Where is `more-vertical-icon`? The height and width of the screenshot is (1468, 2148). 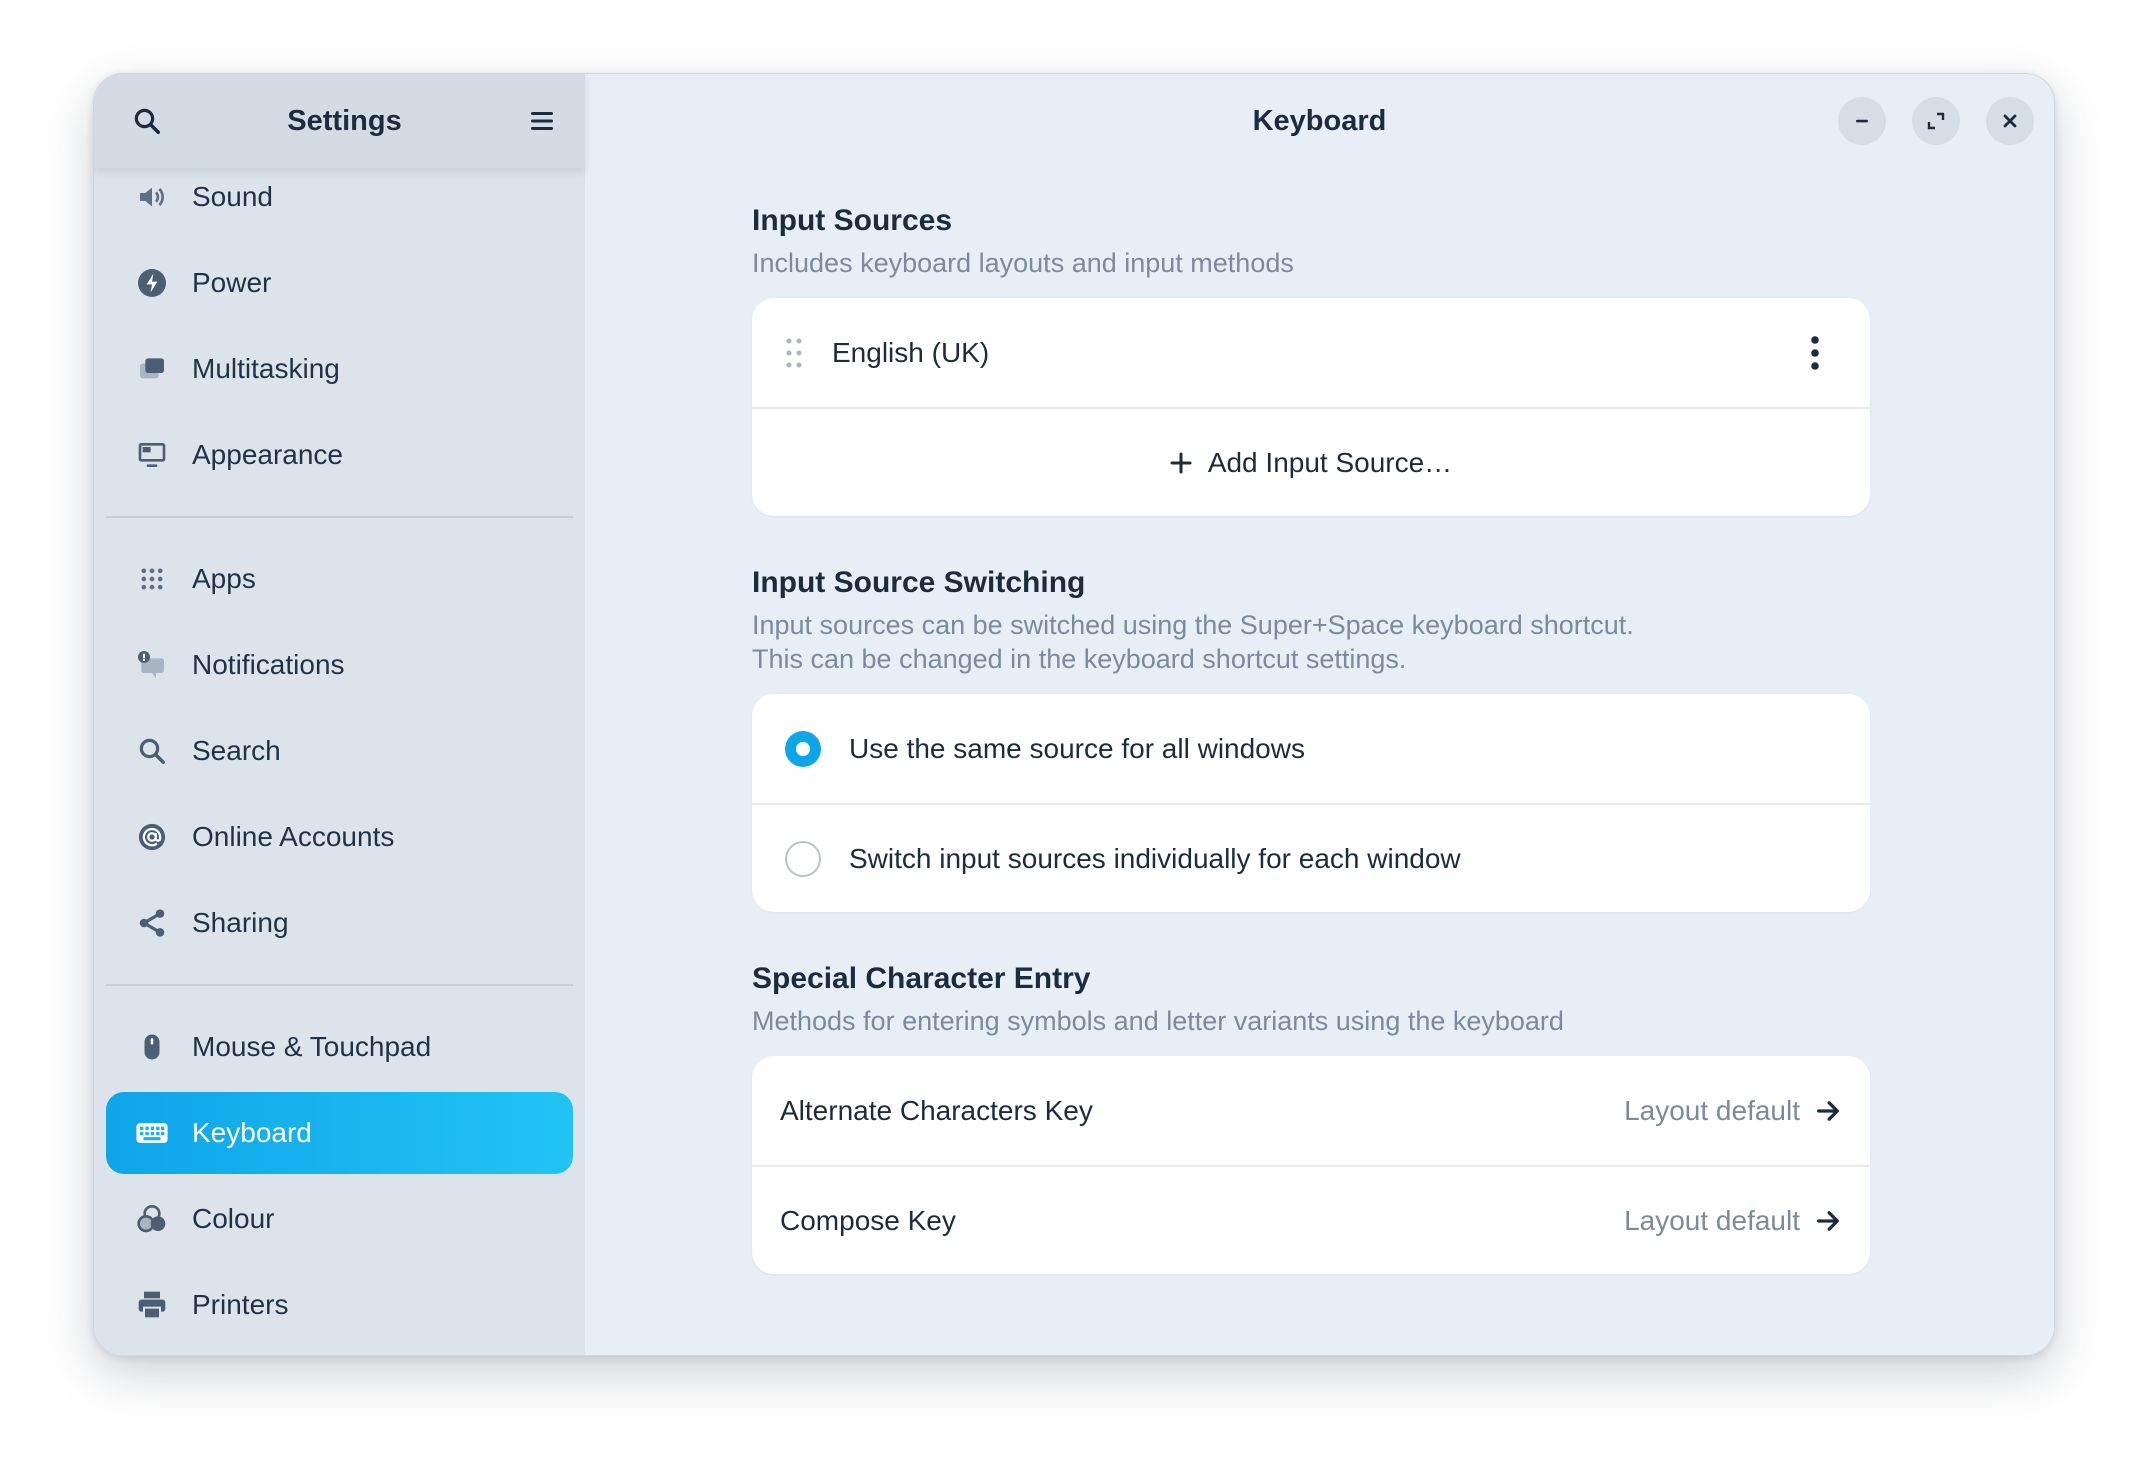 more-vertical-icon is located at coordinates (1815, 352).